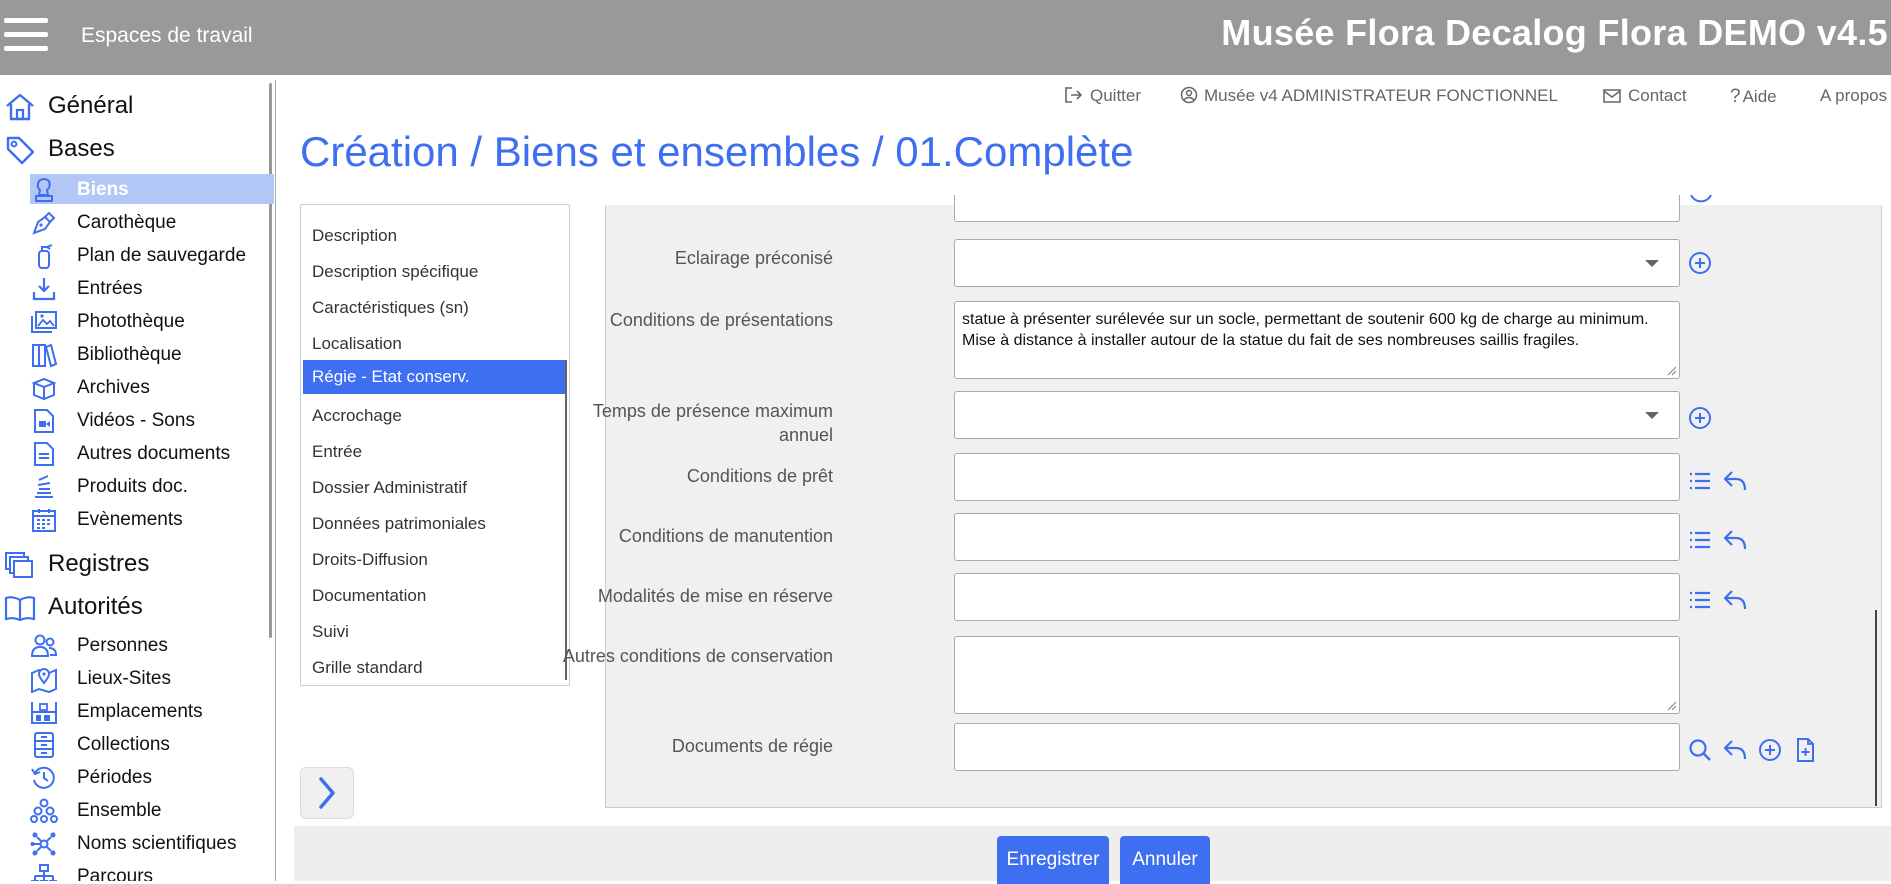 The height and width of the screenshot is (884, 1891). Describe the element at coordinates (152, 871) in the screenshot. I see `sidebar-item-parcours: Parcours` at that location.